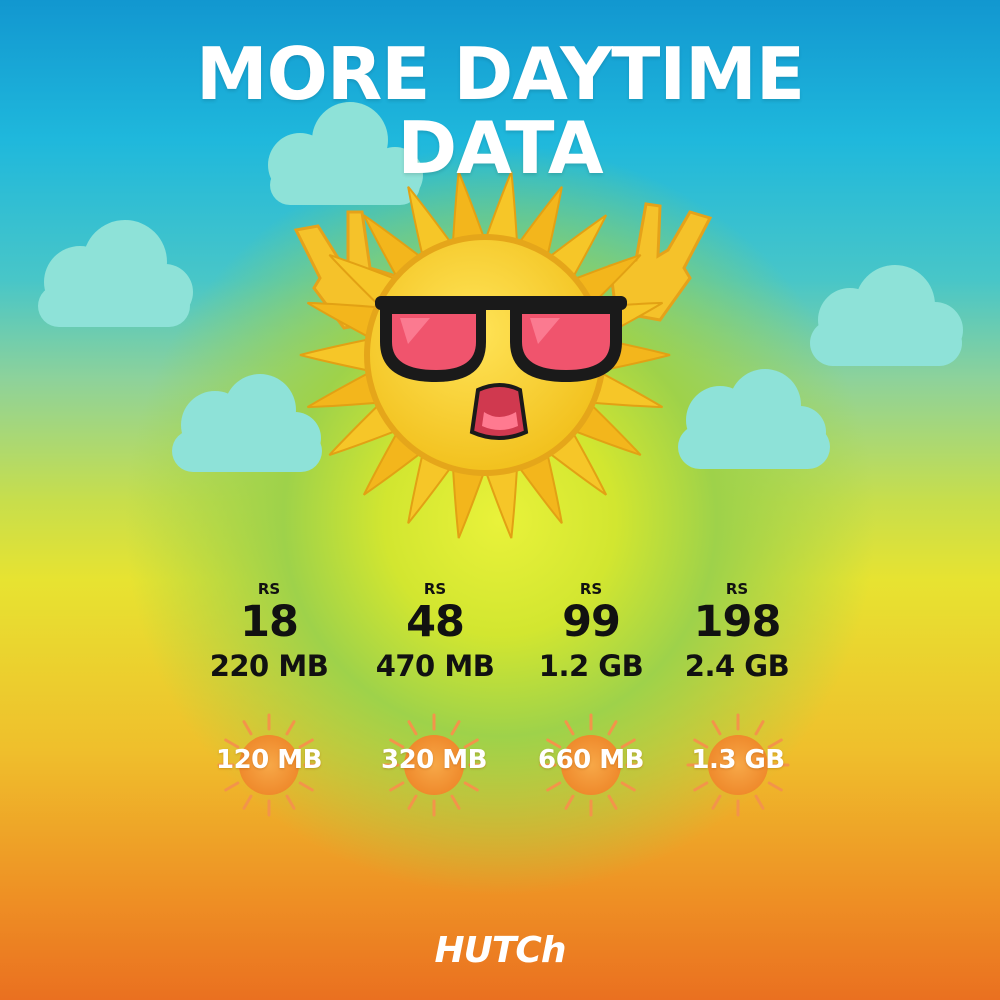 The height and width of the screenshot is (1000, 1000). What do you see at coordinates (500, 950) in the screenshot?
I see `hutch-logo: HUTCh` at bounding box center [500, 950].